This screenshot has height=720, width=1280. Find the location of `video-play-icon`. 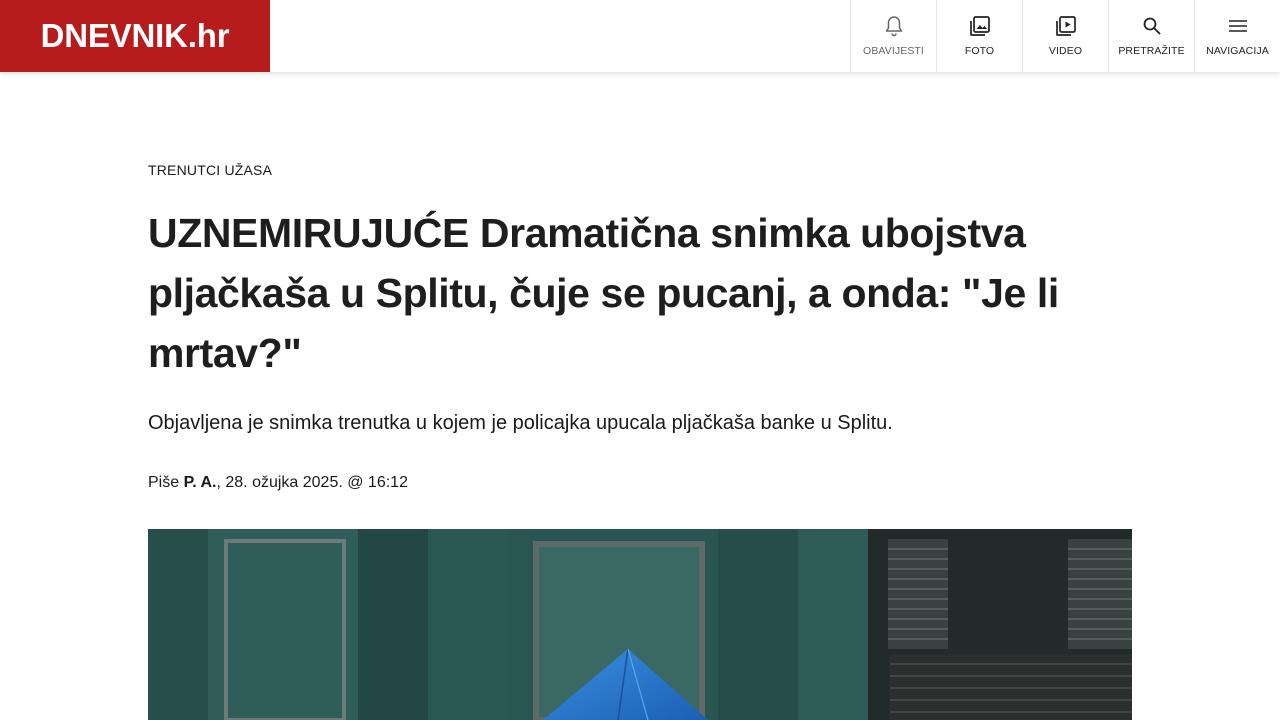

video-play-icon is located at coordinates (1066, 26).